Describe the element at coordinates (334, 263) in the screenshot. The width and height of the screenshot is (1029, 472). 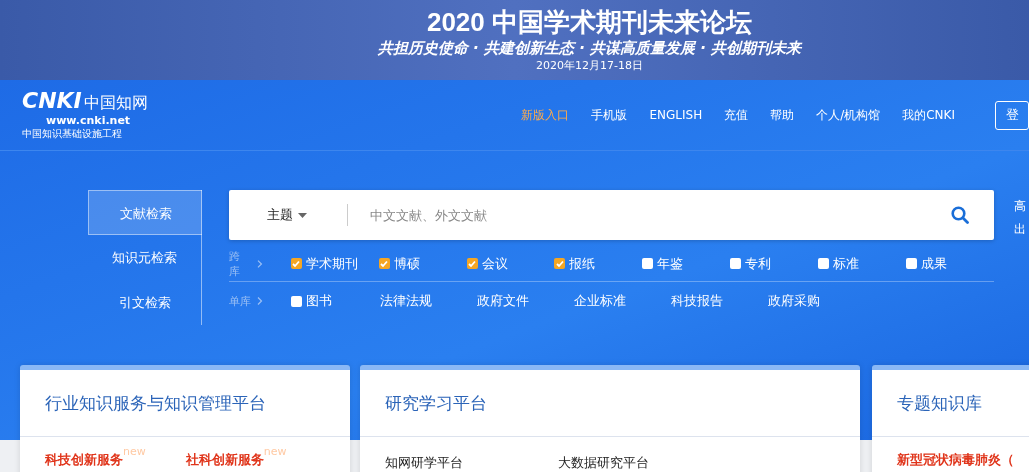
I see `database-checkbox: 学术期刊` at that location.